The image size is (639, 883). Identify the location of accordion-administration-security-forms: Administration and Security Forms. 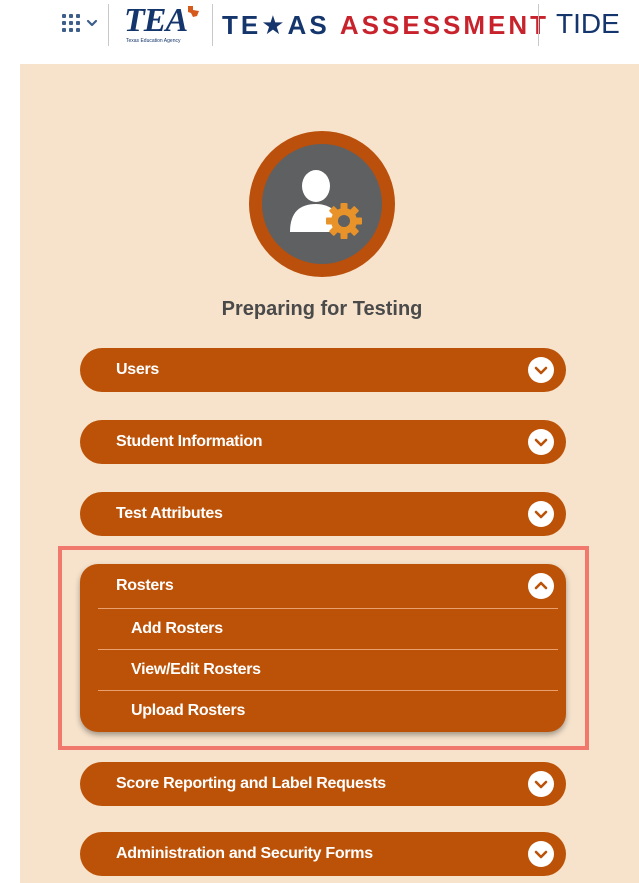
(323, 854).